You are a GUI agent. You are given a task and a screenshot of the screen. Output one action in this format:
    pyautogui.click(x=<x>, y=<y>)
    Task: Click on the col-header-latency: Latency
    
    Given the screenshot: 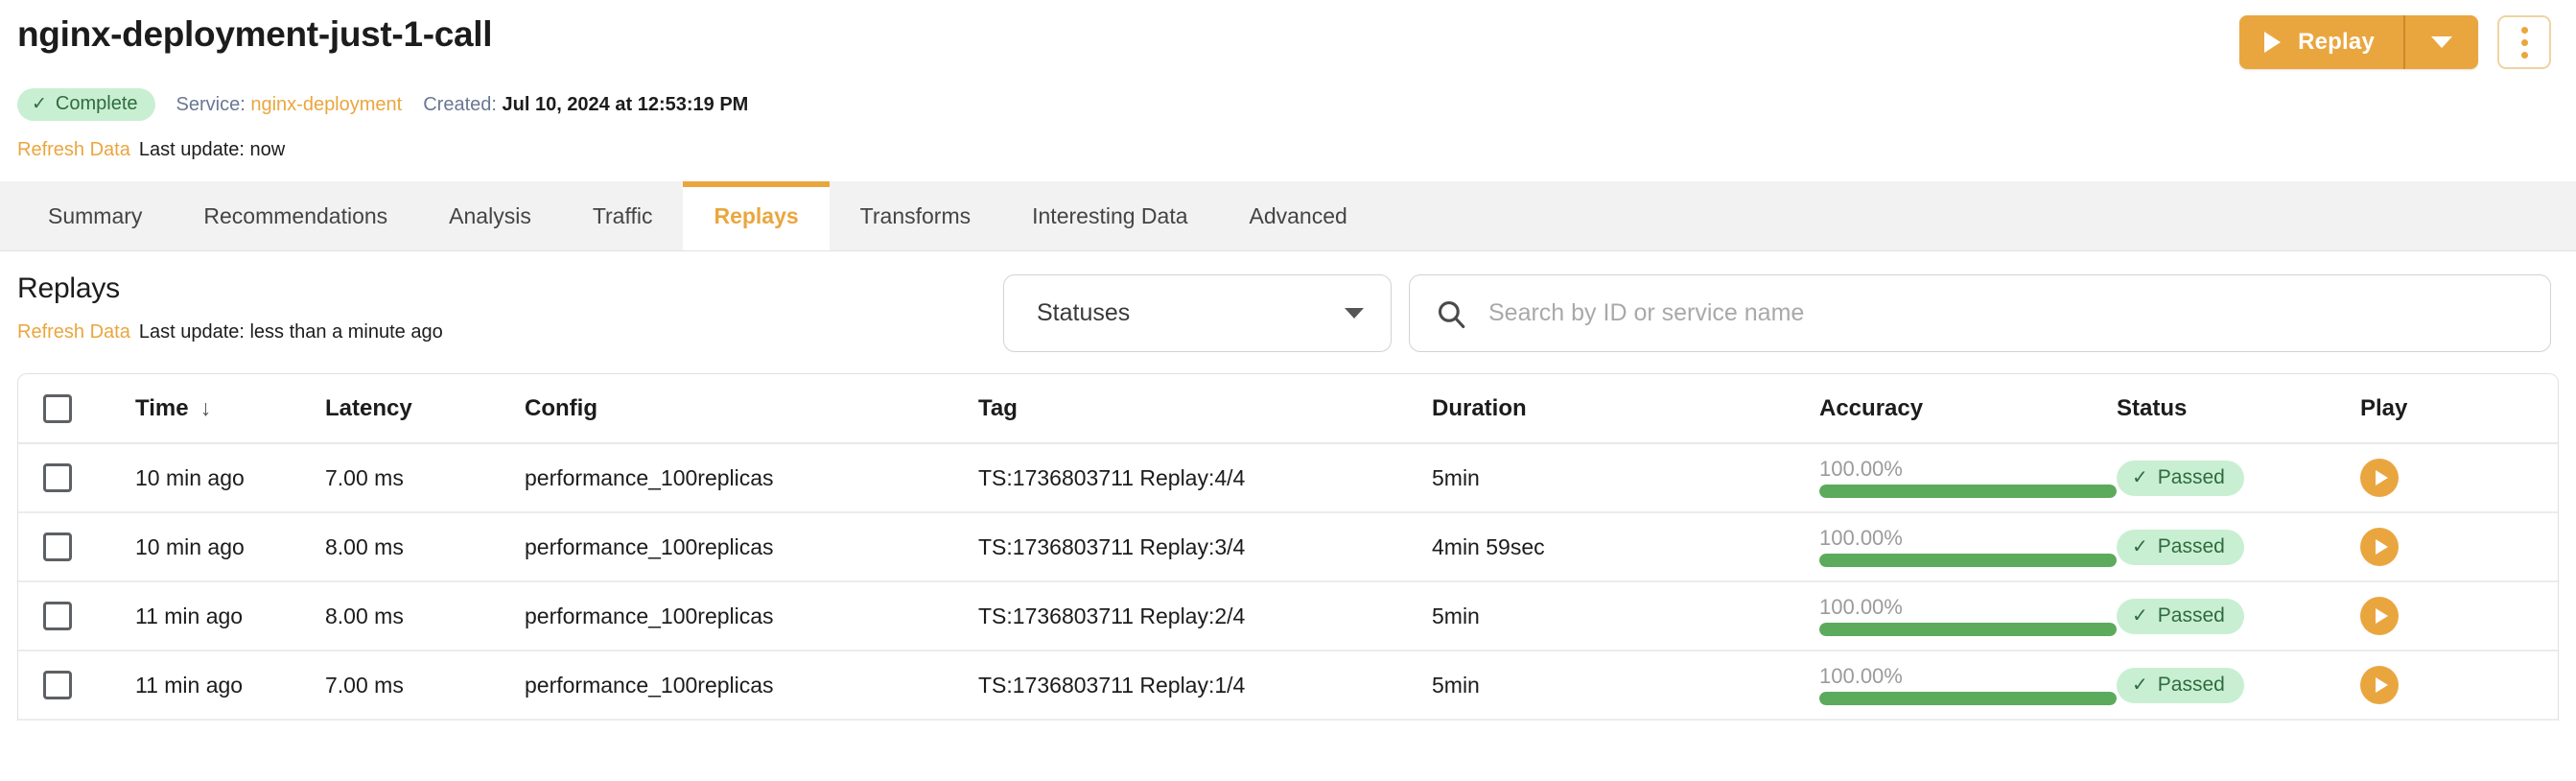 What is the action you would take?
    pyautogui.click(x=425, y=409)
    